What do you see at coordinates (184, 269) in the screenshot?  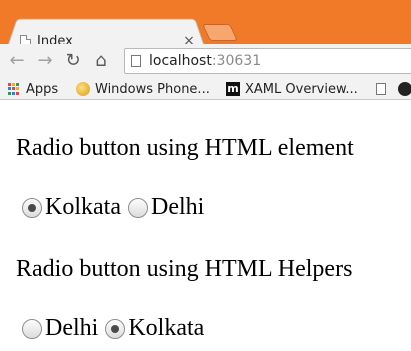 I see `section2-heading: Radio button using HTML Helpers` at bounding box center [184, 269].